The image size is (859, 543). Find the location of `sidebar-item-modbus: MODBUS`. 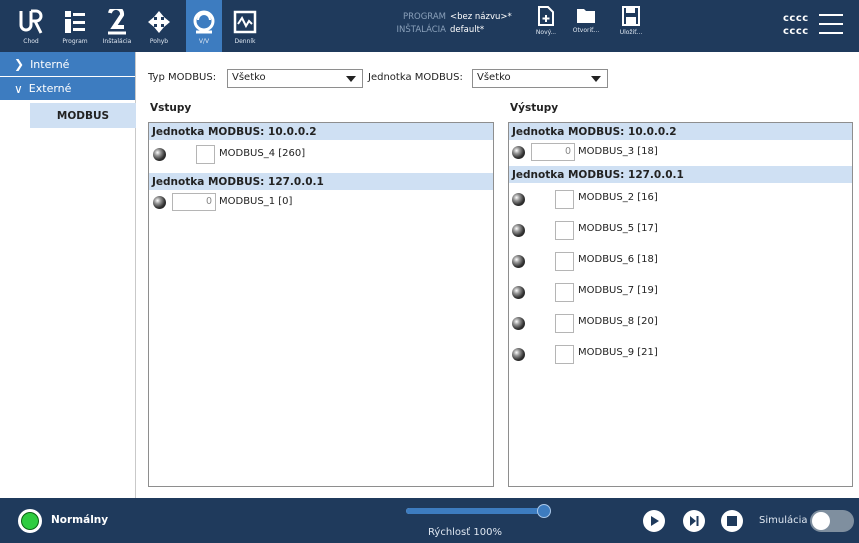

sidebar-item-modbus: MODBUS is located at coordinates (83, 115).